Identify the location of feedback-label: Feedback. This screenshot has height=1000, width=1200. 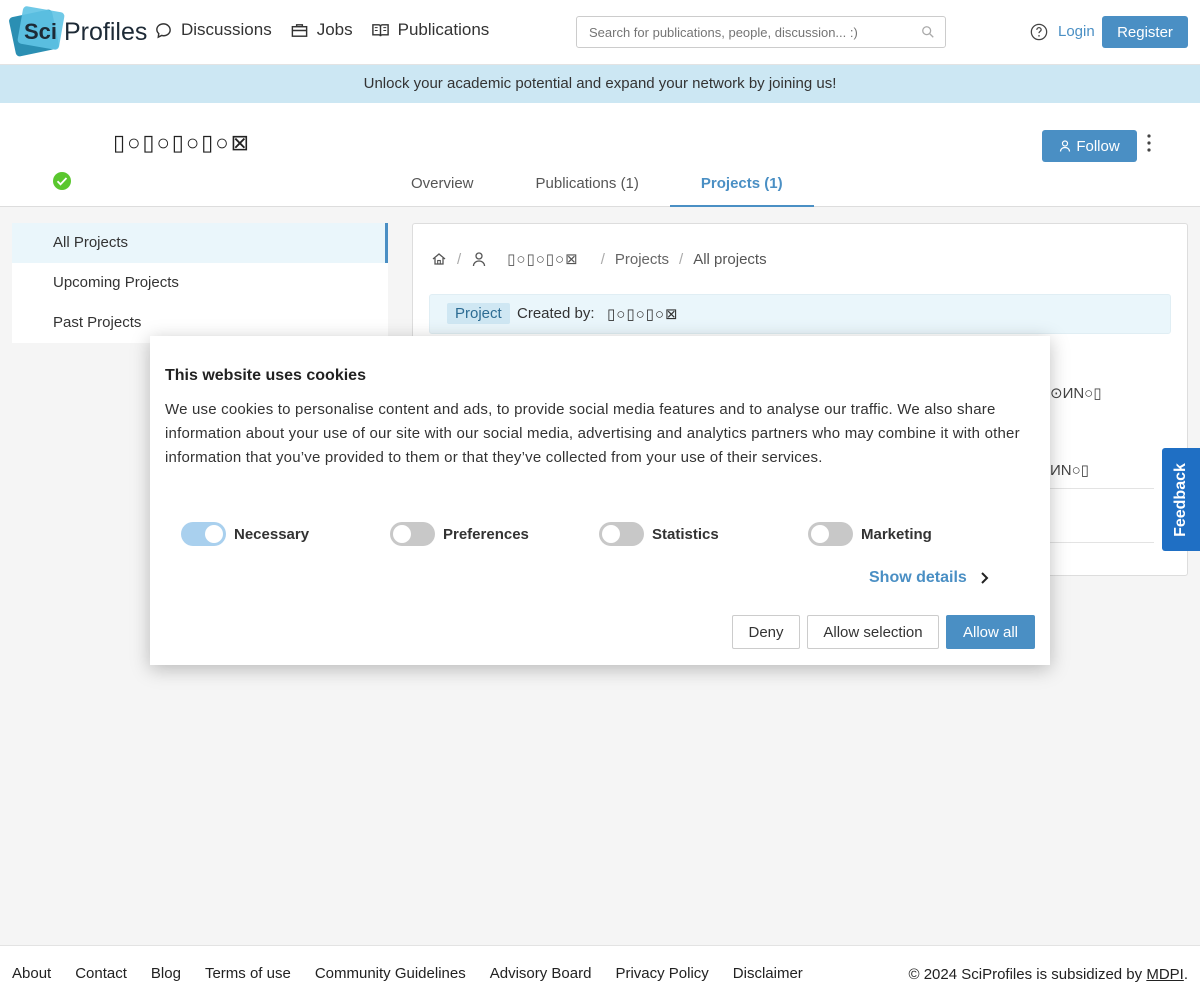
(1180, 499).